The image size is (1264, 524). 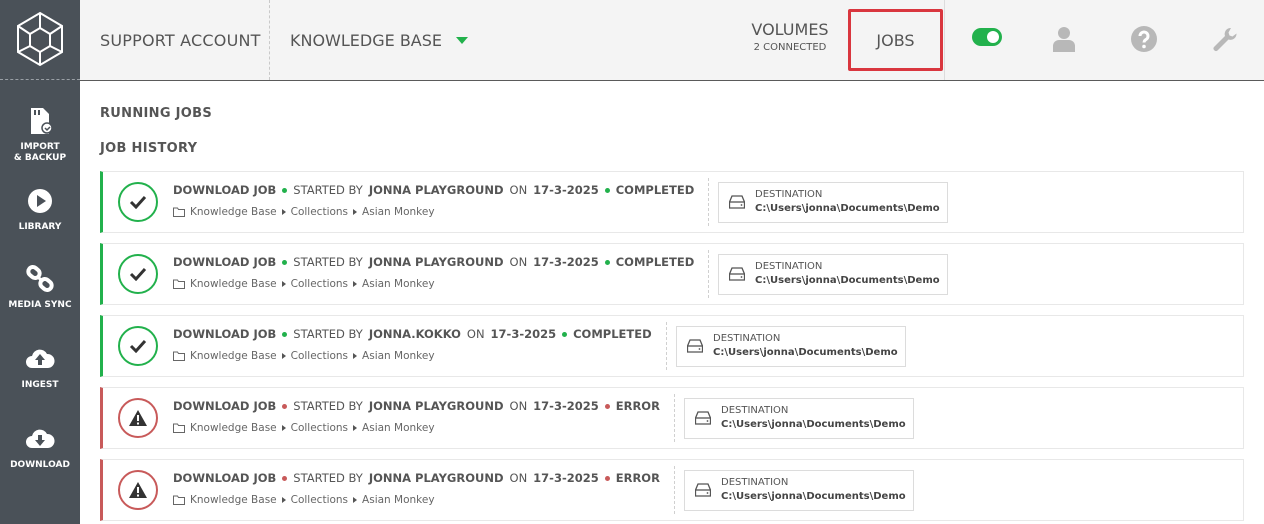 I want to click on app-logo, so click(x=40, y=40).